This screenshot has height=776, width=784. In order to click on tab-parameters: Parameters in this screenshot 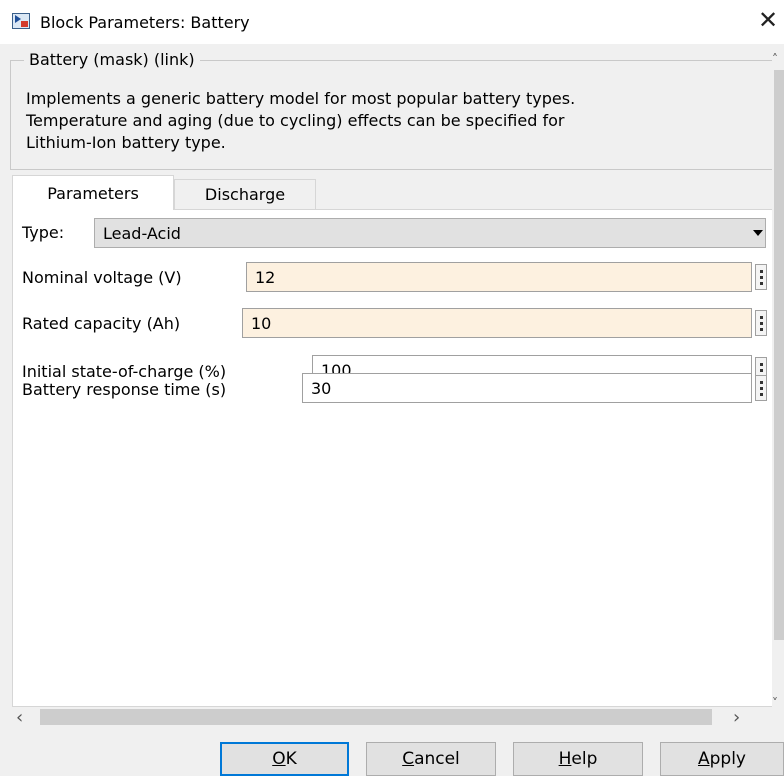, I will do `click(93, 192)`.